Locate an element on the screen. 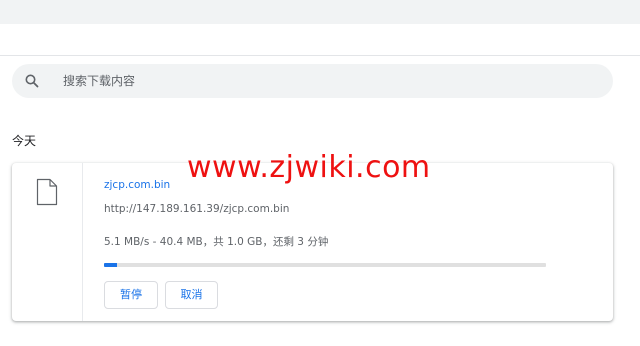 The image size is (640, 346). search-input is located at coordinates (323, 81).